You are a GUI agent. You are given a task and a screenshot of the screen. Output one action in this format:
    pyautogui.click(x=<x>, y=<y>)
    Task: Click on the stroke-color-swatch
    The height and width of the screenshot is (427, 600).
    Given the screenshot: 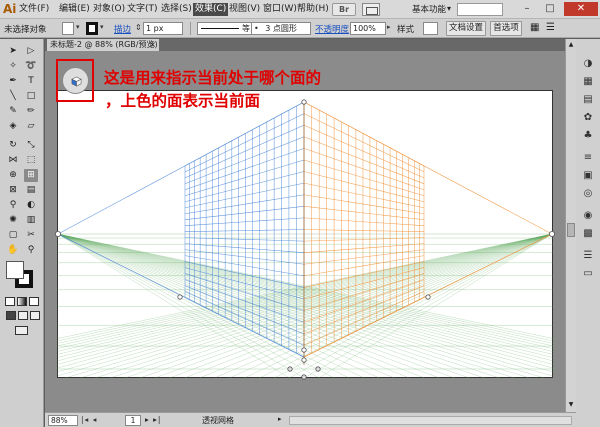 What is the action you would take?
    pyautogui.click(x=92, y=28)
    